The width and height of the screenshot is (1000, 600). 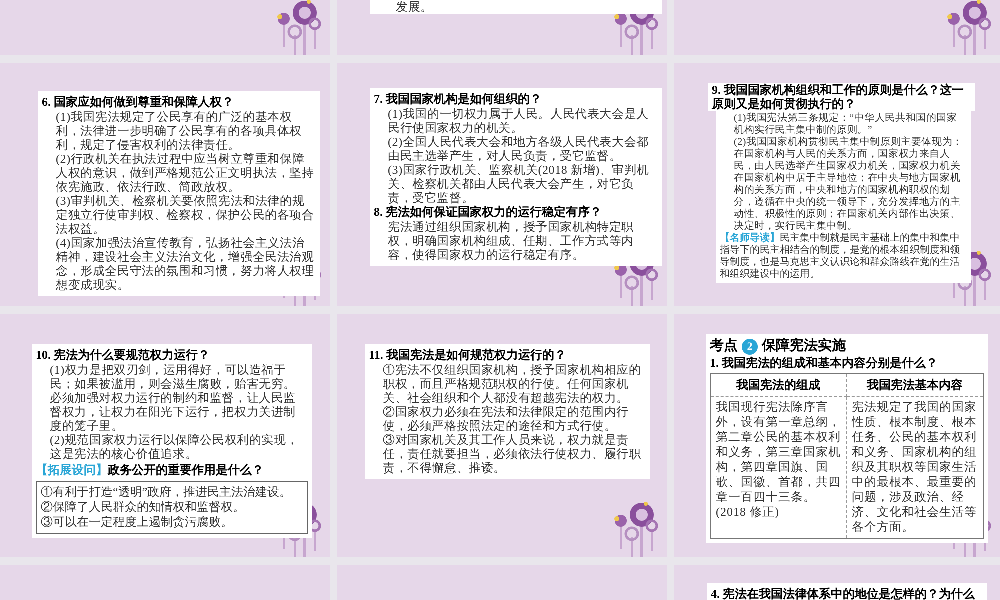 What do you see at coordinates (143, 507) in the screenshot?
I see `answer-item: ②保障了人民群众的知情权和监督权。` at bounding box center [143, 507].